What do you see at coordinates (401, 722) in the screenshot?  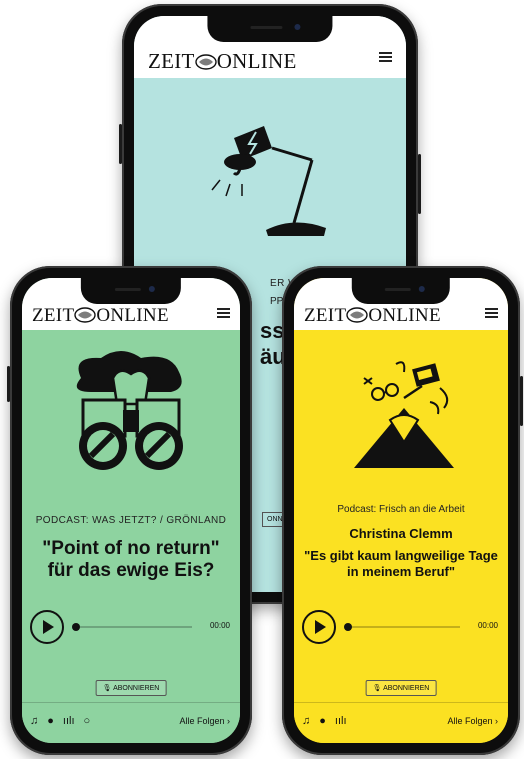 I see `footer-bar: ♫ ● ıılı Alle Folgen ›` at bounding box center [401, 722].